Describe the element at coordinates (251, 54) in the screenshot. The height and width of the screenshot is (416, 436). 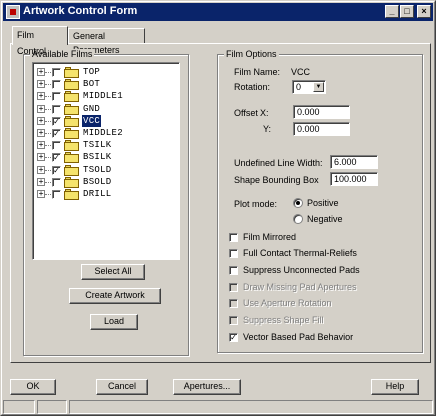
I see `film-options-label: Film Options` at that location.